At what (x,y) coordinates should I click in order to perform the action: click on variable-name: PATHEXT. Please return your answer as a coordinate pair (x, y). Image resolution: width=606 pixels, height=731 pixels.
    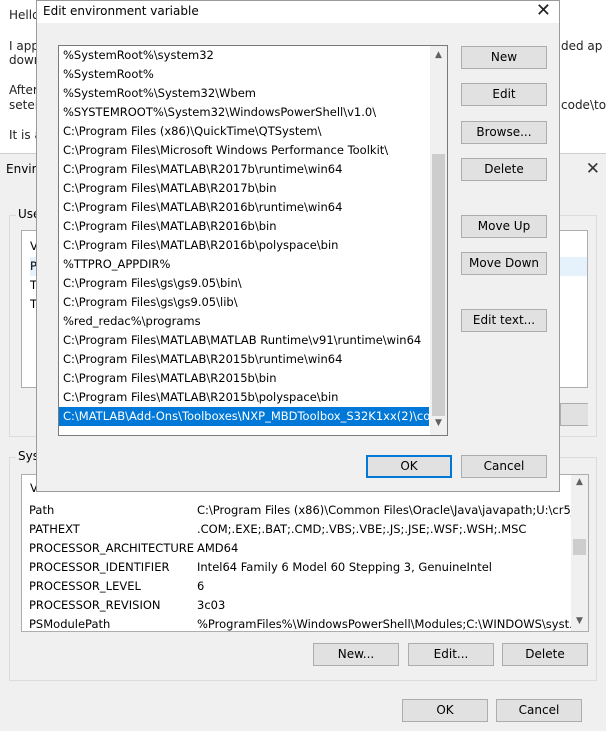
    Looking at the image, I should click on (54, 529).